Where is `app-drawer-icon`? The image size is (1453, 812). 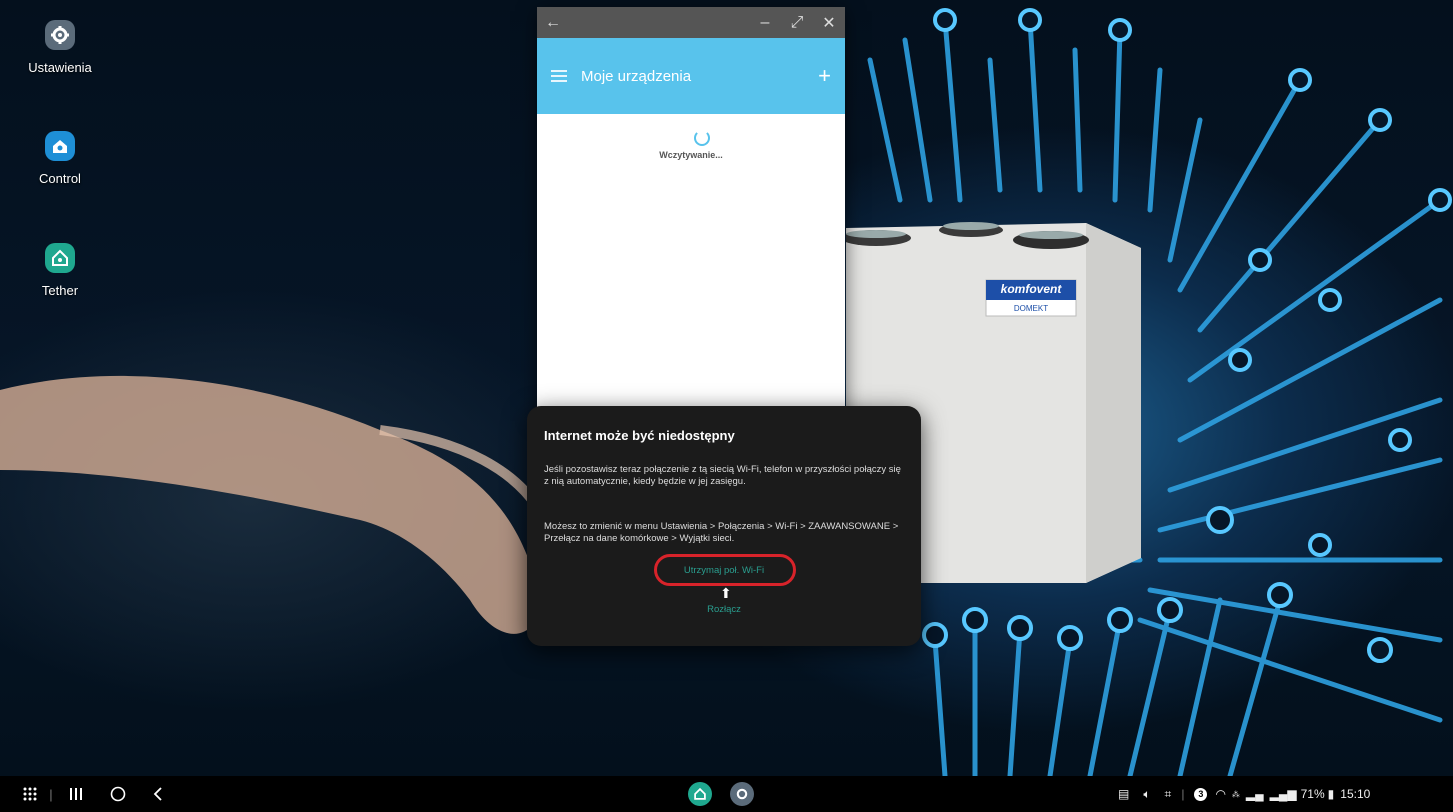
app-drawer-icon is located at coordinates (30, 794).